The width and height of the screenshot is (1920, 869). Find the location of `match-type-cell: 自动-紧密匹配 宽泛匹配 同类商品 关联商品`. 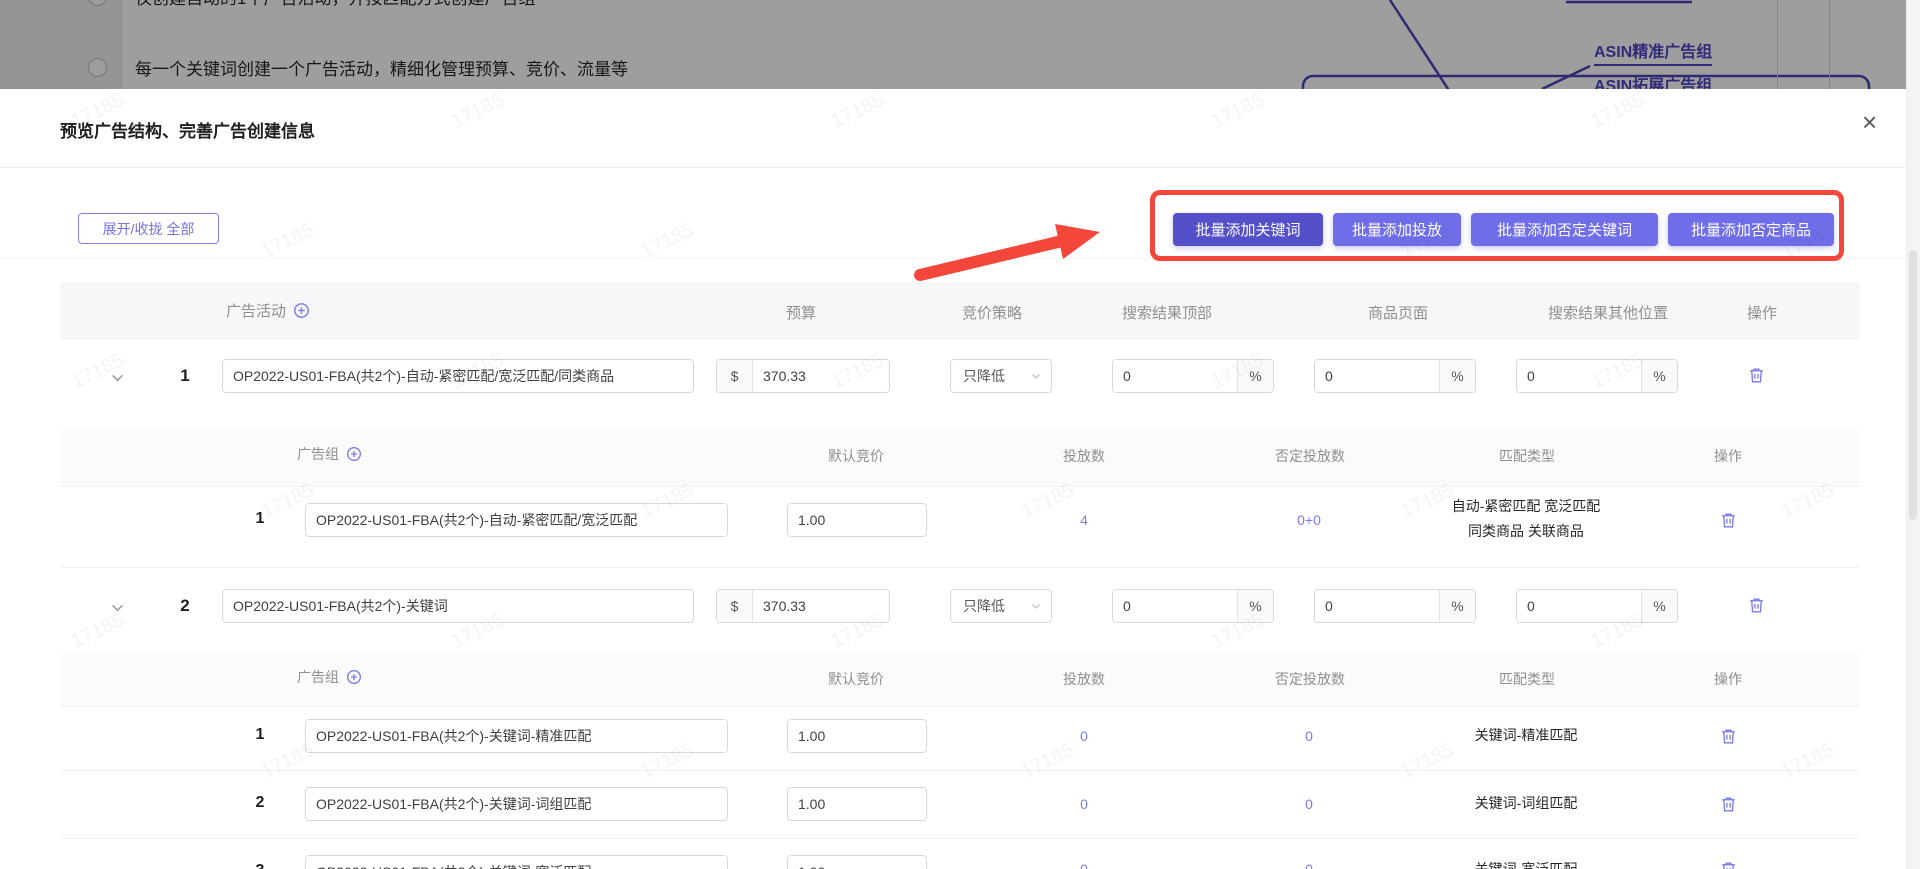

match-type-cell: 自动-紧密匹配 宽泛匹配 同类商品 关联商品 is located at coordinates (1526, 518).